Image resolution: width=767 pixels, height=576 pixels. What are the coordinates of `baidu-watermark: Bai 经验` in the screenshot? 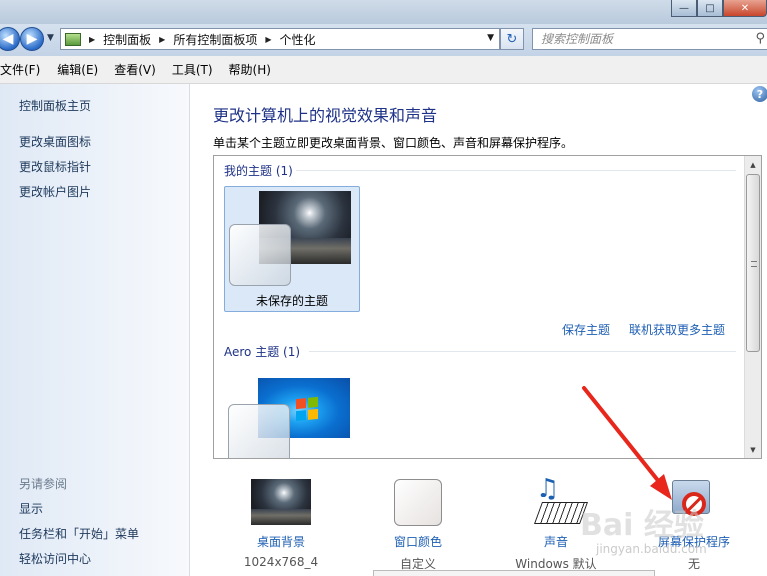 It's located at (642, 525).